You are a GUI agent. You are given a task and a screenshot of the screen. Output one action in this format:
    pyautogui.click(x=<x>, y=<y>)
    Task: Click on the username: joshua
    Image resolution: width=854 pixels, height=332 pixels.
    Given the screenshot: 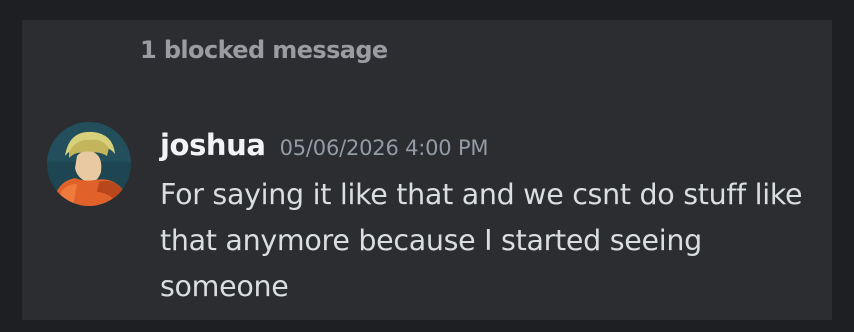 What is the action you would take?
    pyautogui.click(x=213, y=145)
    